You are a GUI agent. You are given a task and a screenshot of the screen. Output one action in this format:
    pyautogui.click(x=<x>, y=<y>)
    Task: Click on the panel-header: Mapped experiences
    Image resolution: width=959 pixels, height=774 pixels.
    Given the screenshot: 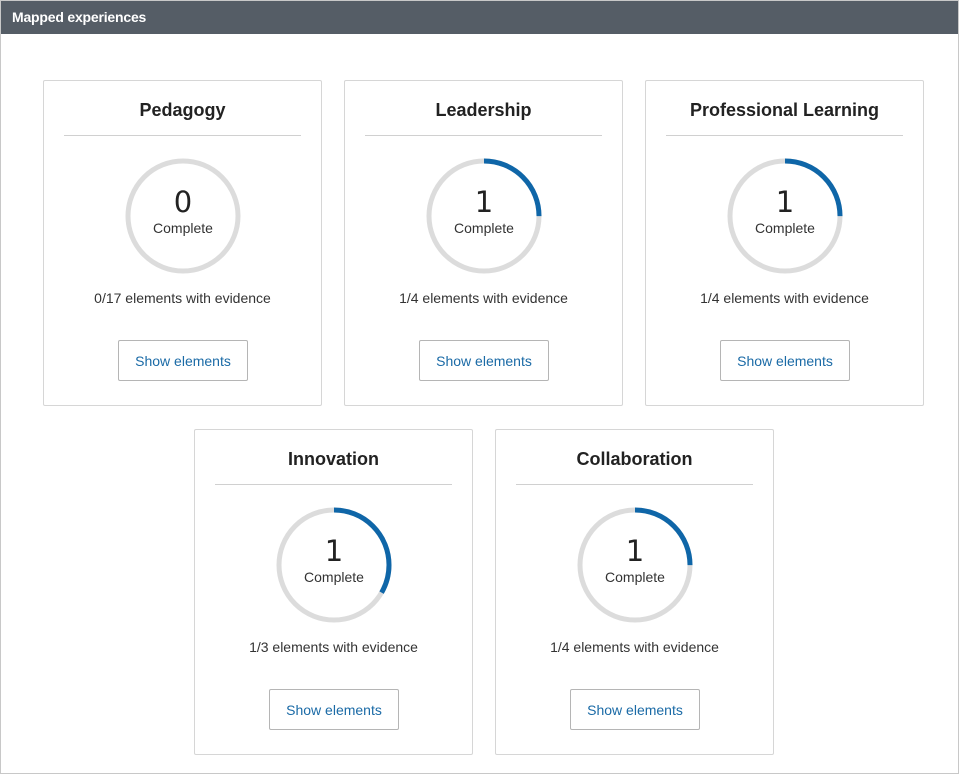 What is the action you would take?
    pyautogui.click(x=479, y=17)
    